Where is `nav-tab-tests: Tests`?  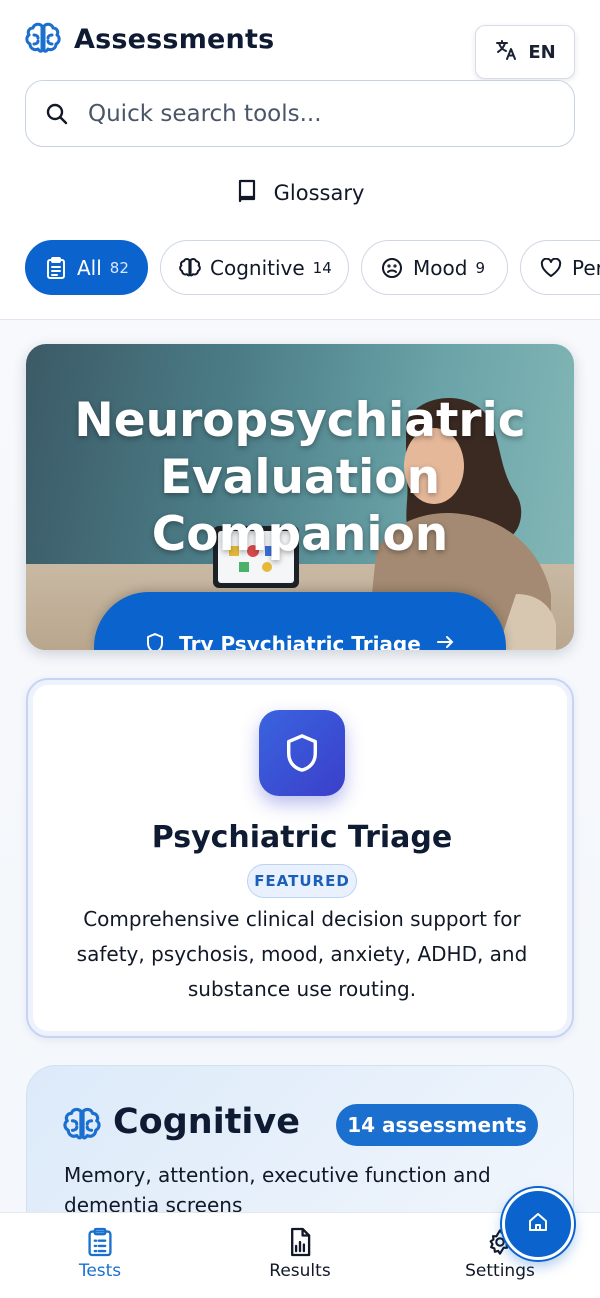
nav-tab-tests: Tests is located at coordinates (100, 1254).